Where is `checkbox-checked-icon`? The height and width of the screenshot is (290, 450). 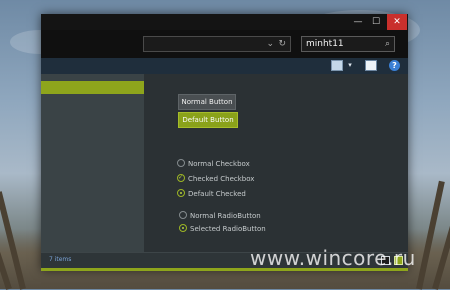 checkbox-checked-icon is located at coordinates (181, 178).